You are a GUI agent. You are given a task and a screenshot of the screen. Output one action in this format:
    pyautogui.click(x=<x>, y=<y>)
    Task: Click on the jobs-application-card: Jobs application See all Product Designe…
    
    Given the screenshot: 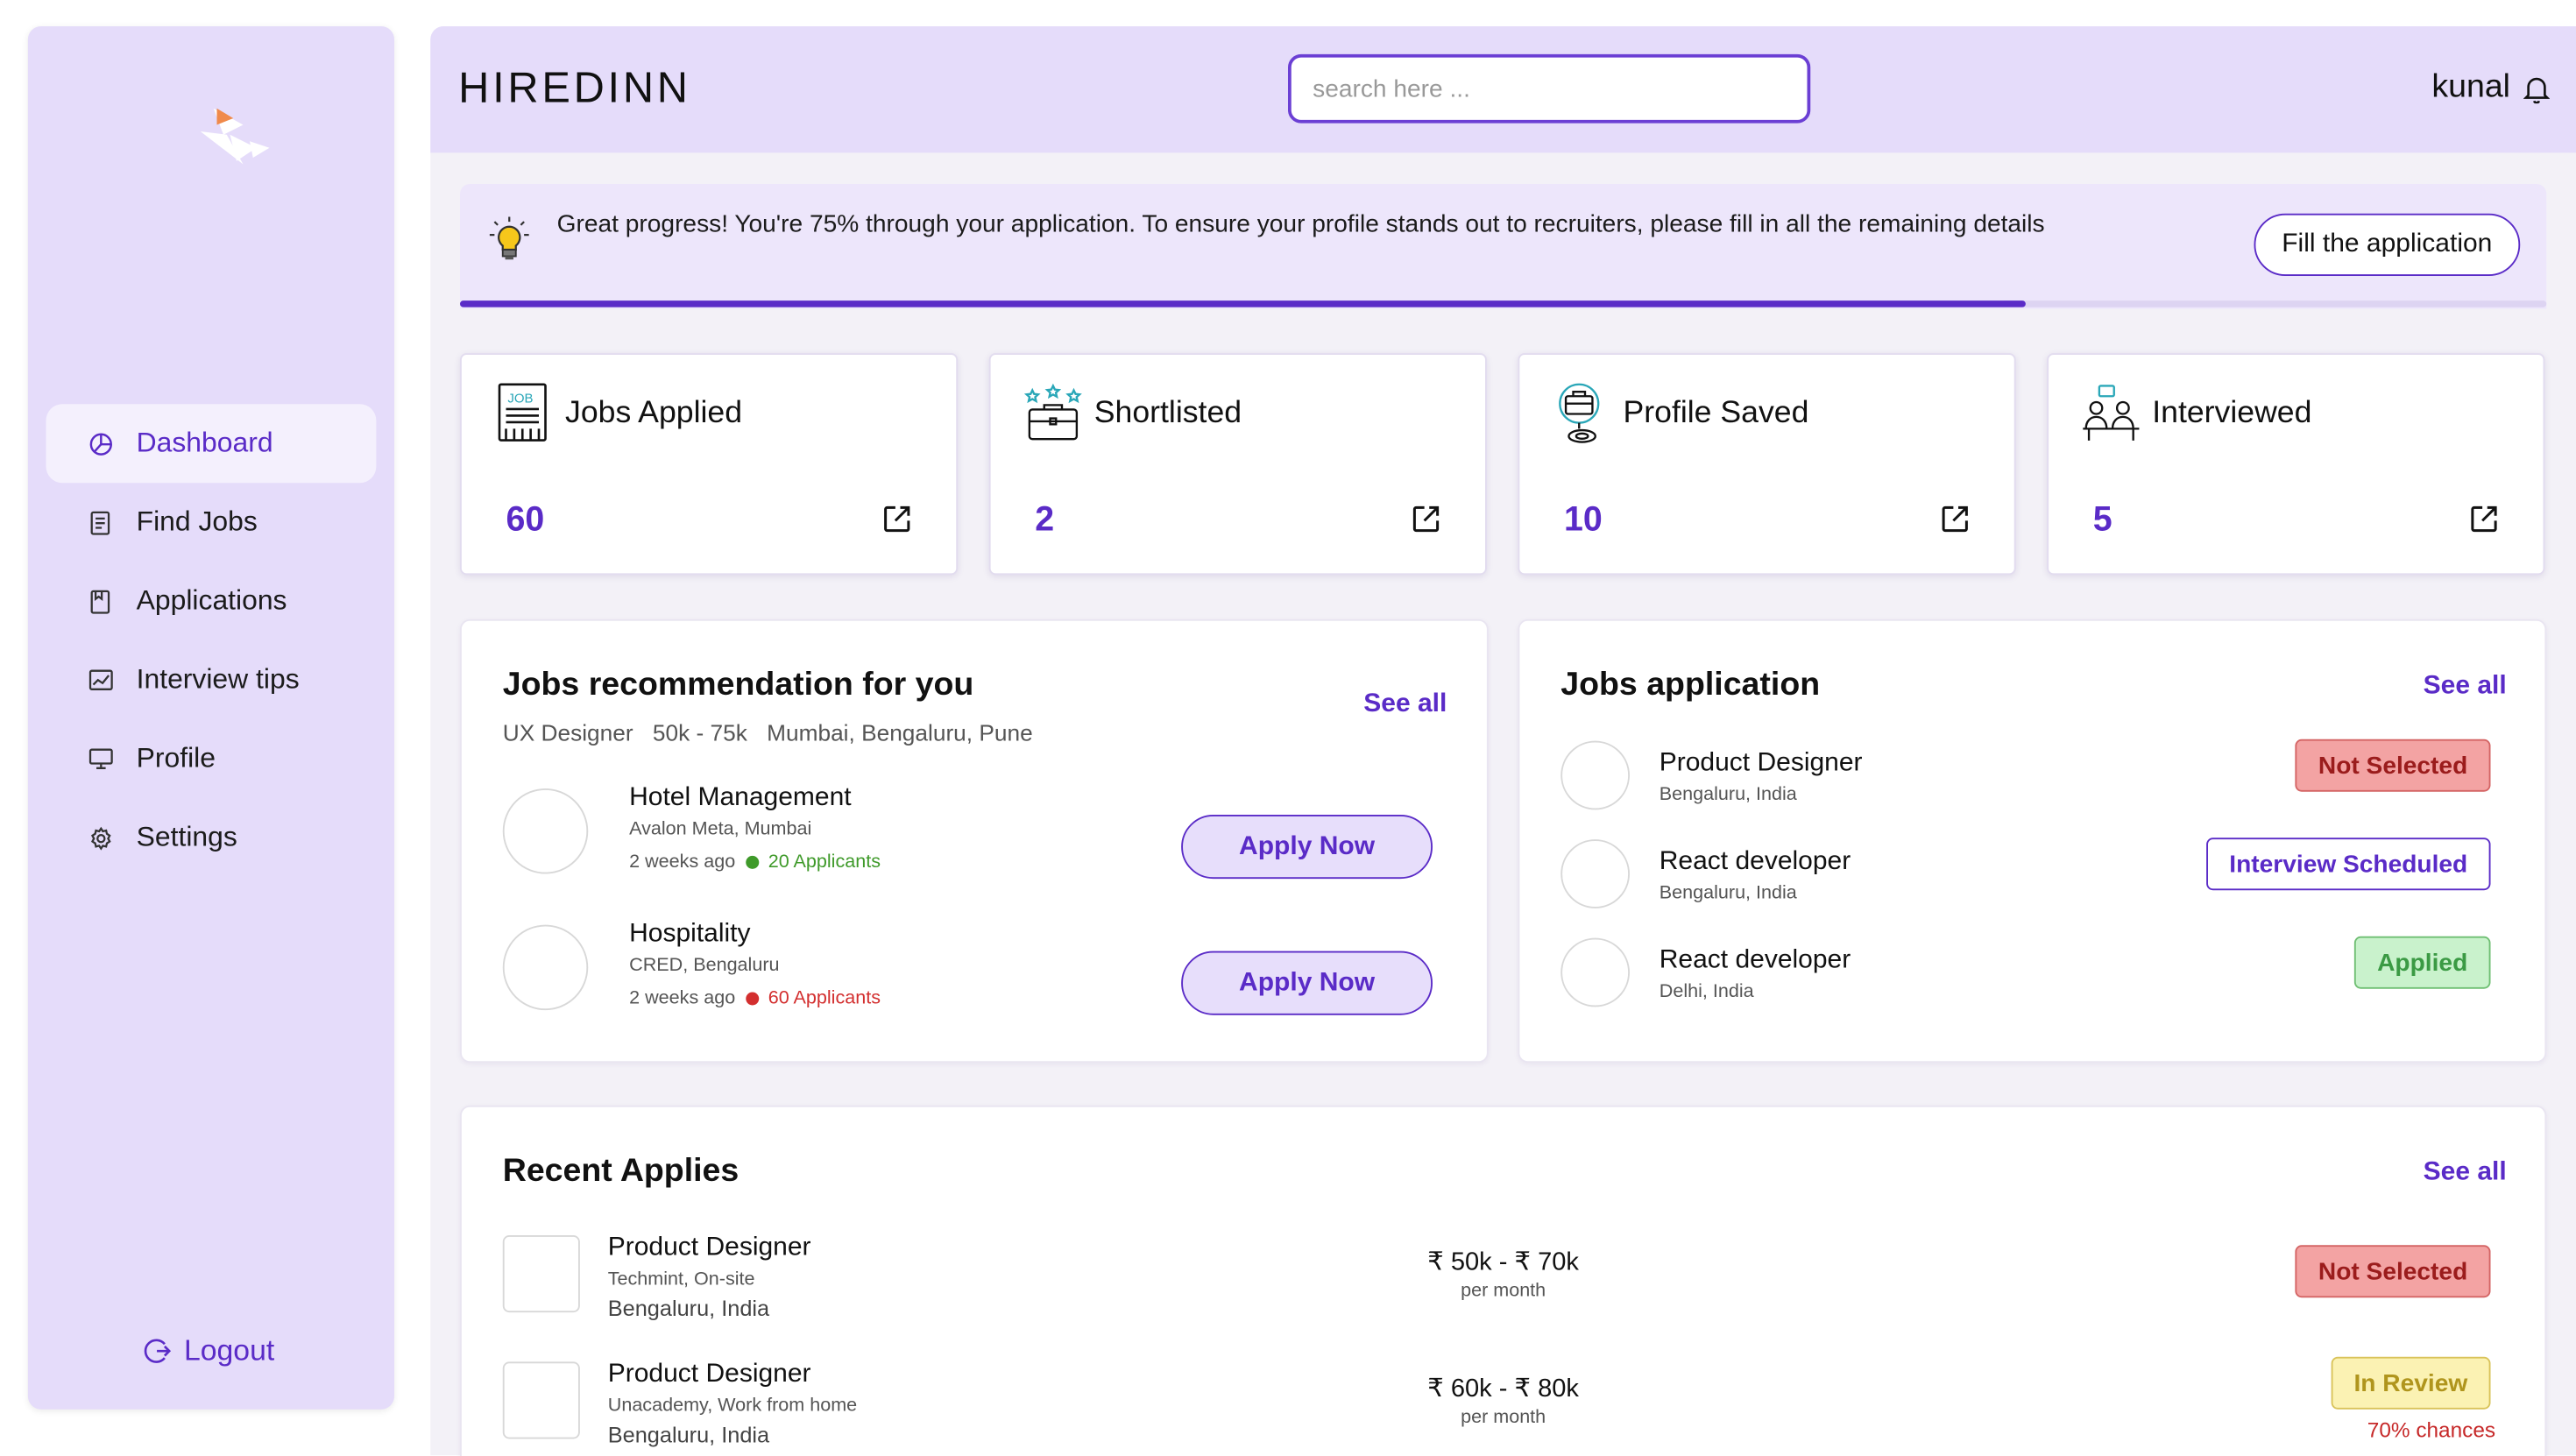 What is the action you would take?
    pyautogui.click(x=2032, y=841)
    